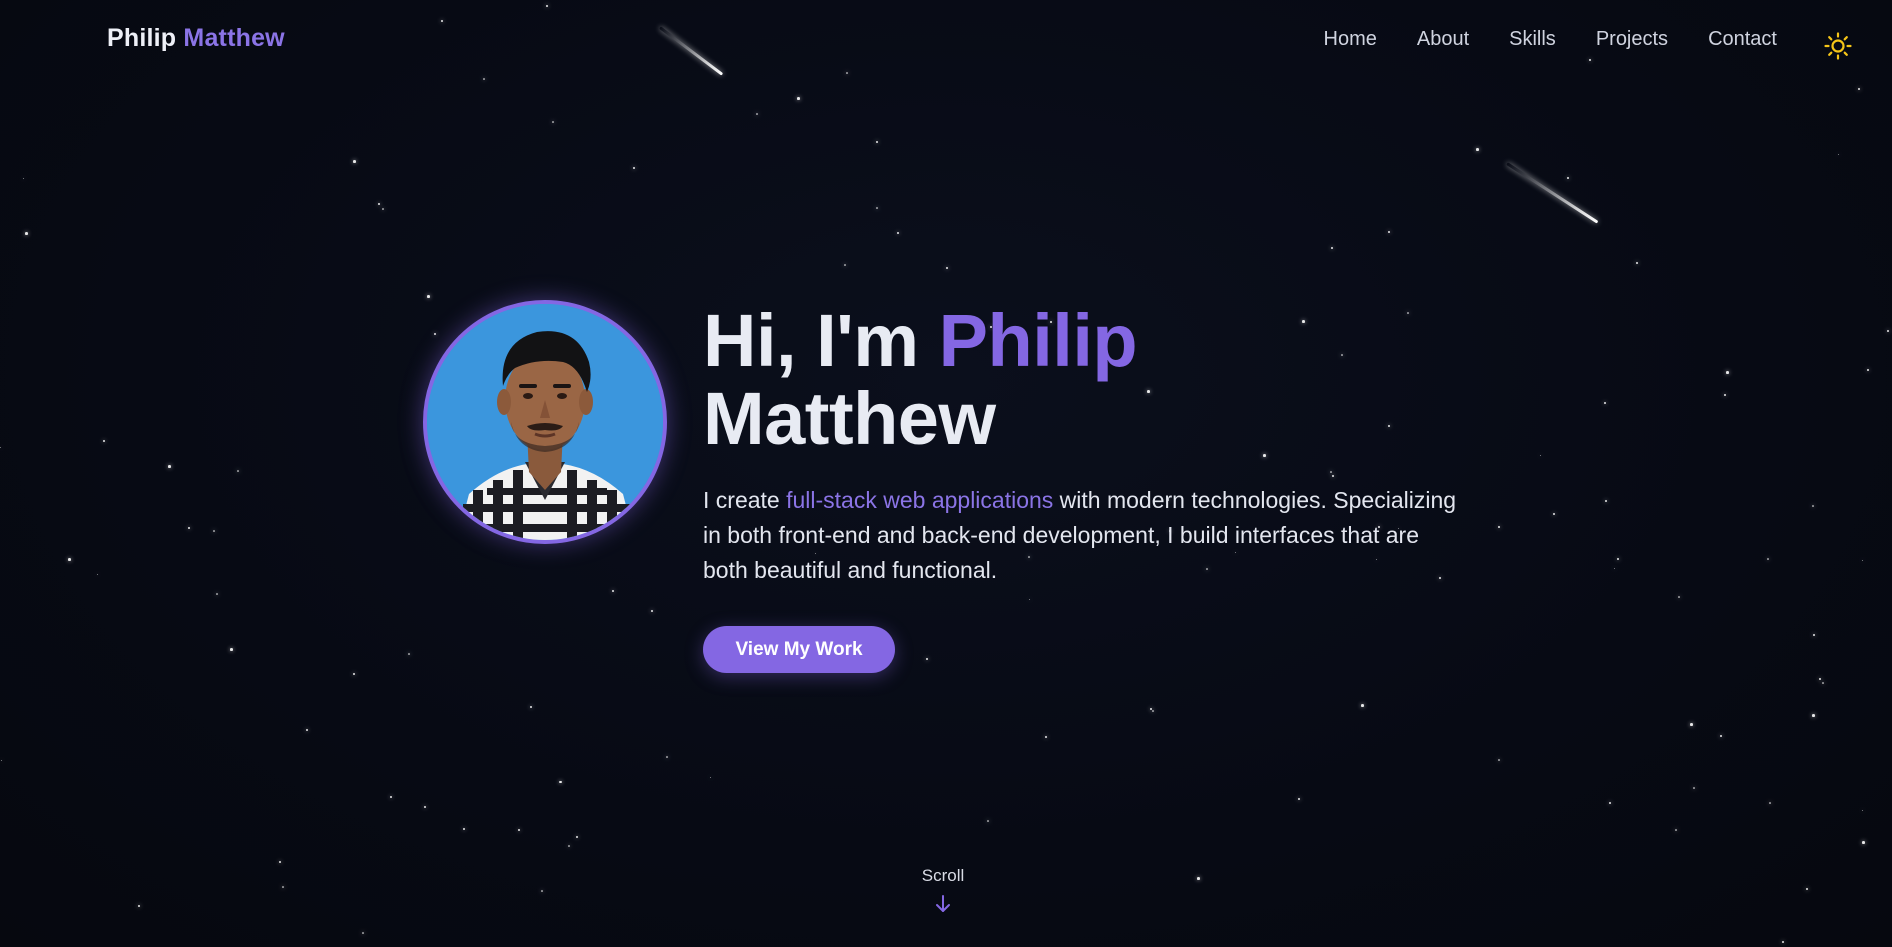 This screenshot has width=1892, height=947. I want to click on nav-item-projects: Projects, so click(1632, 39).